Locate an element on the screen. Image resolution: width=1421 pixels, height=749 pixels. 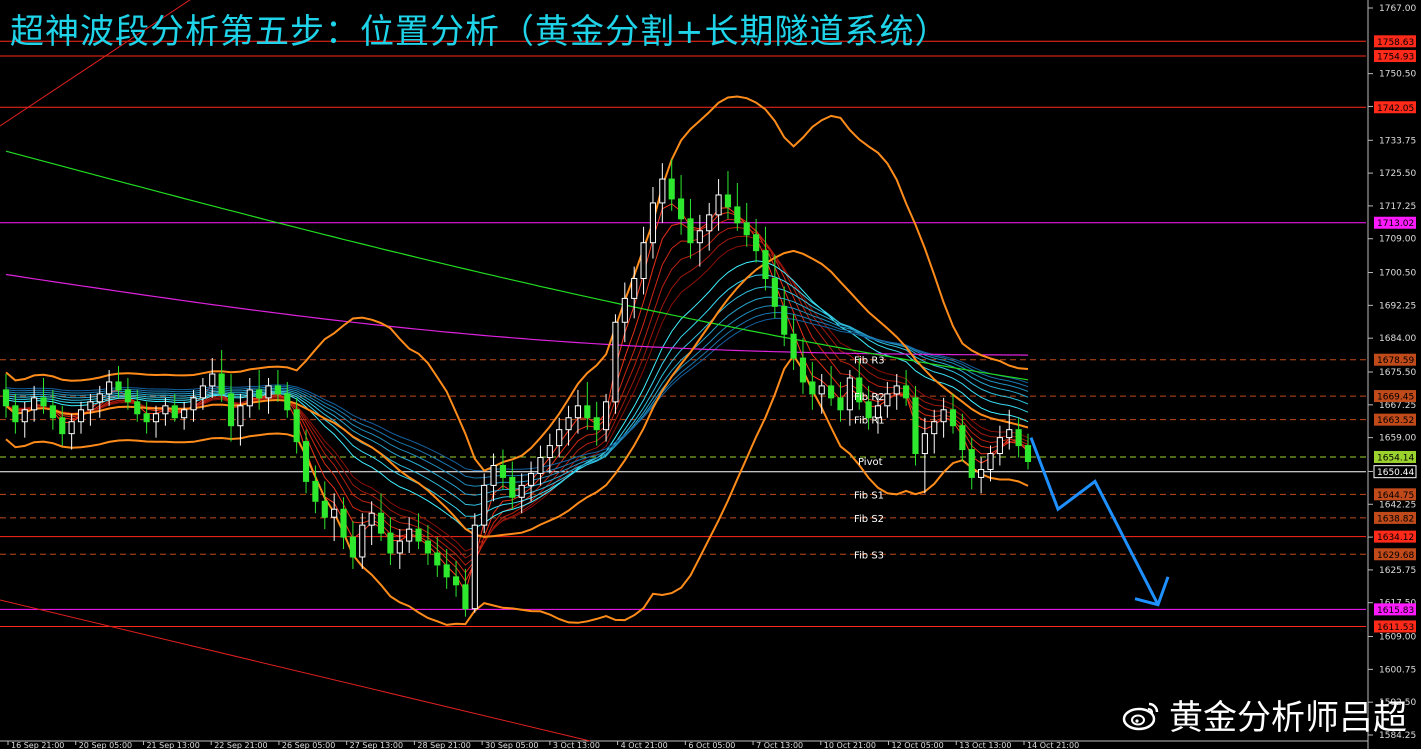
price-tag-label: 1663.52 is located at coordinates (1395, 421).